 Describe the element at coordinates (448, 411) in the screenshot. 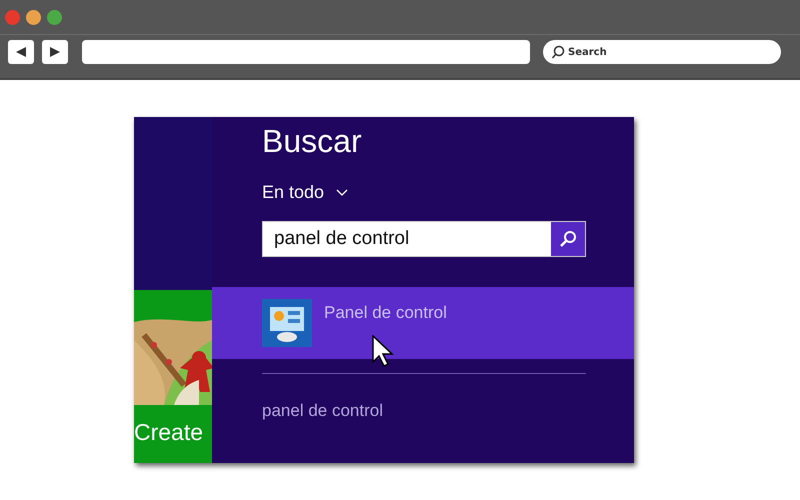

I see `search-suggestion: panel de control` at that location.